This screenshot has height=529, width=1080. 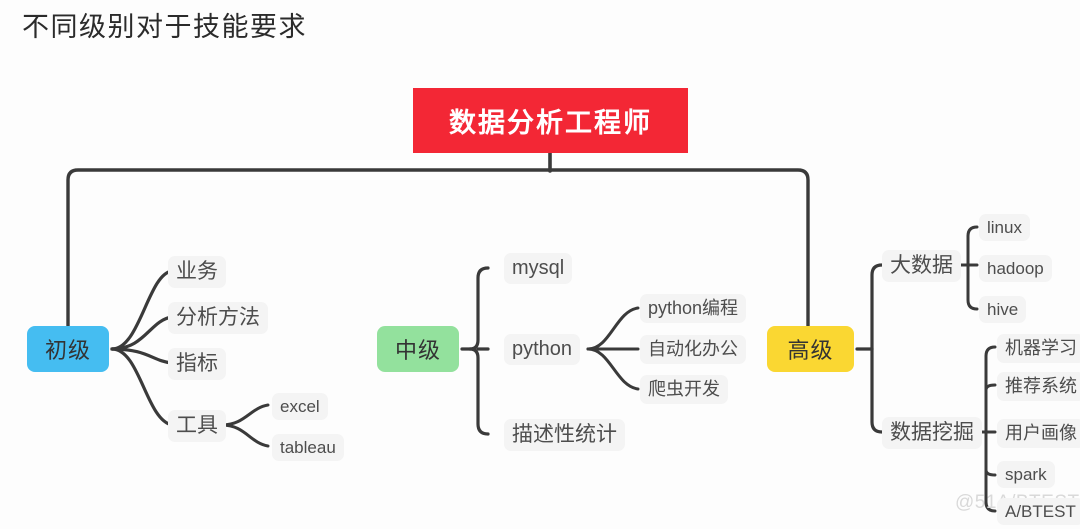 I want to click on node-mid-python-automation: 自动化办公, so click(x=693, y=349).